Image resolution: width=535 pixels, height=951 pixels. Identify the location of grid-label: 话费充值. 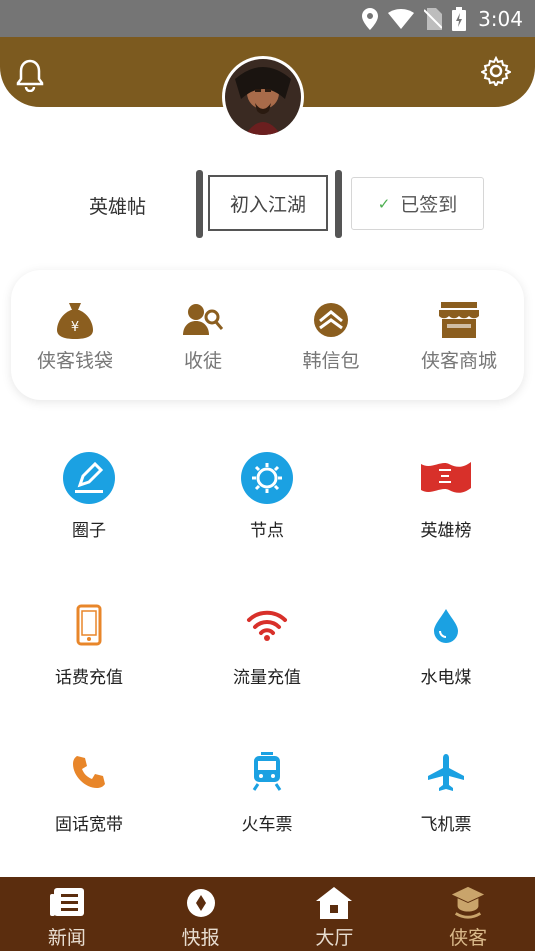
(89, 678).